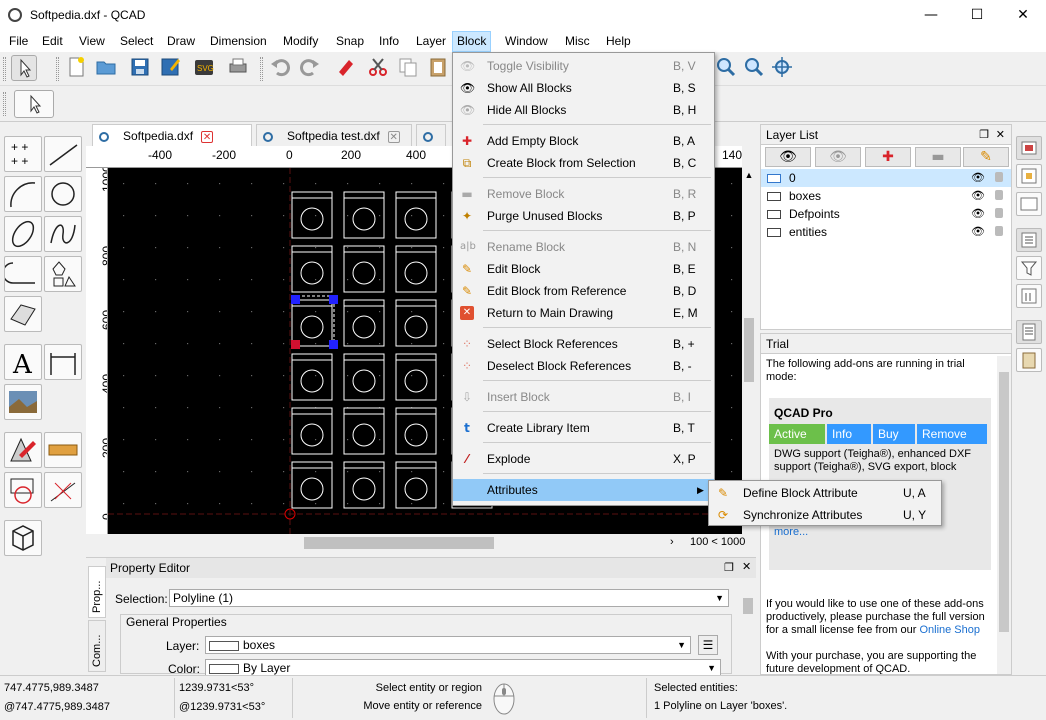 The height and width of the screenshot is (720, 1046). Describe the element at coordinates (18, 41) in the screenshot. I see `menu-file: File` at that location.